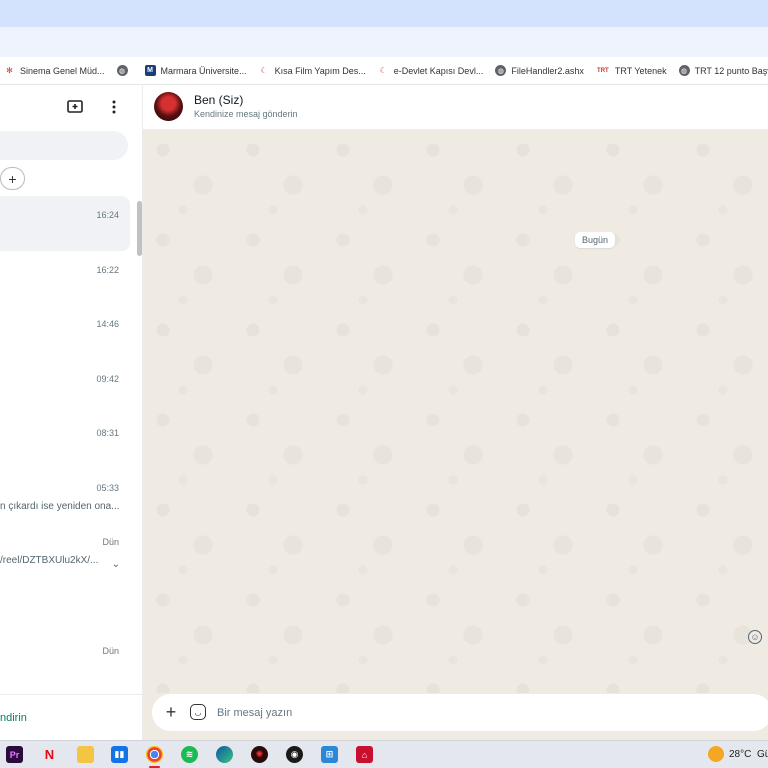 This screenshot has width=768, height=768. Describe the element at coordinates (9, 70) in the screenshot. I see `film-icon: ✻` at that location.